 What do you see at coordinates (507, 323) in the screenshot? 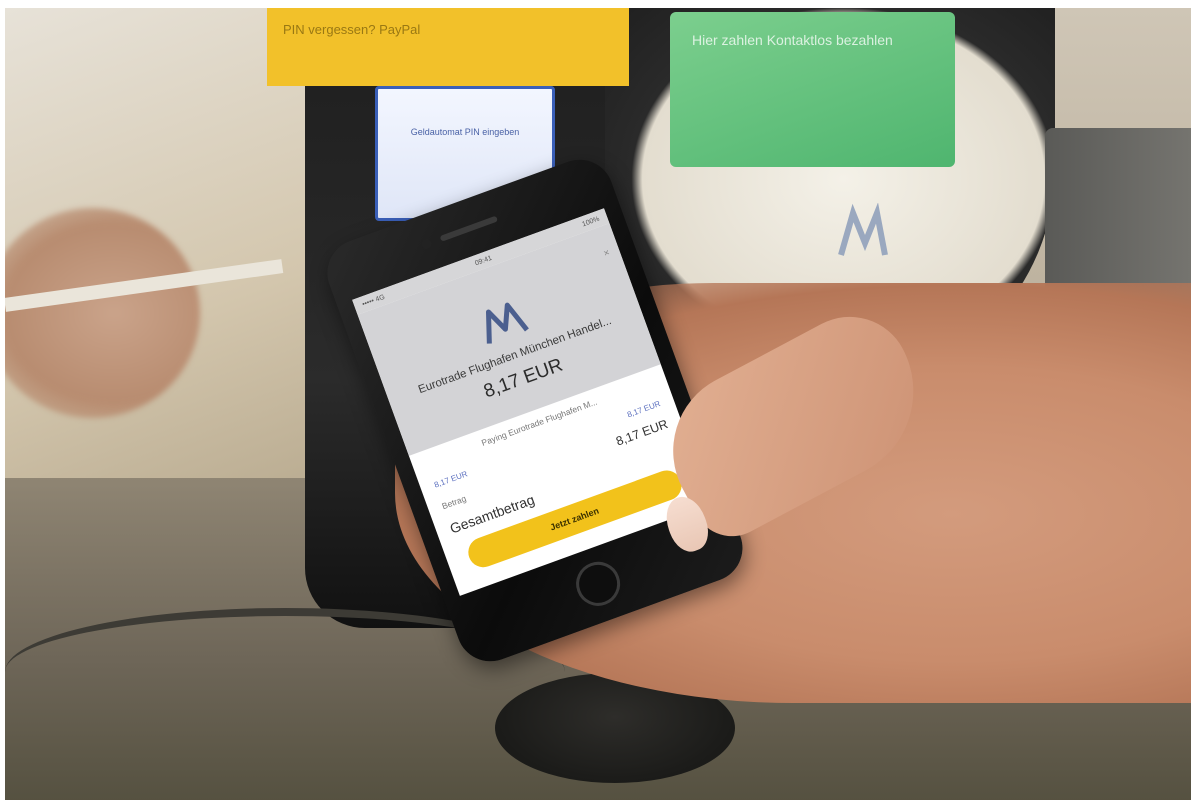
I see `merchant-logo-icon` at bounding box center [507, 323].